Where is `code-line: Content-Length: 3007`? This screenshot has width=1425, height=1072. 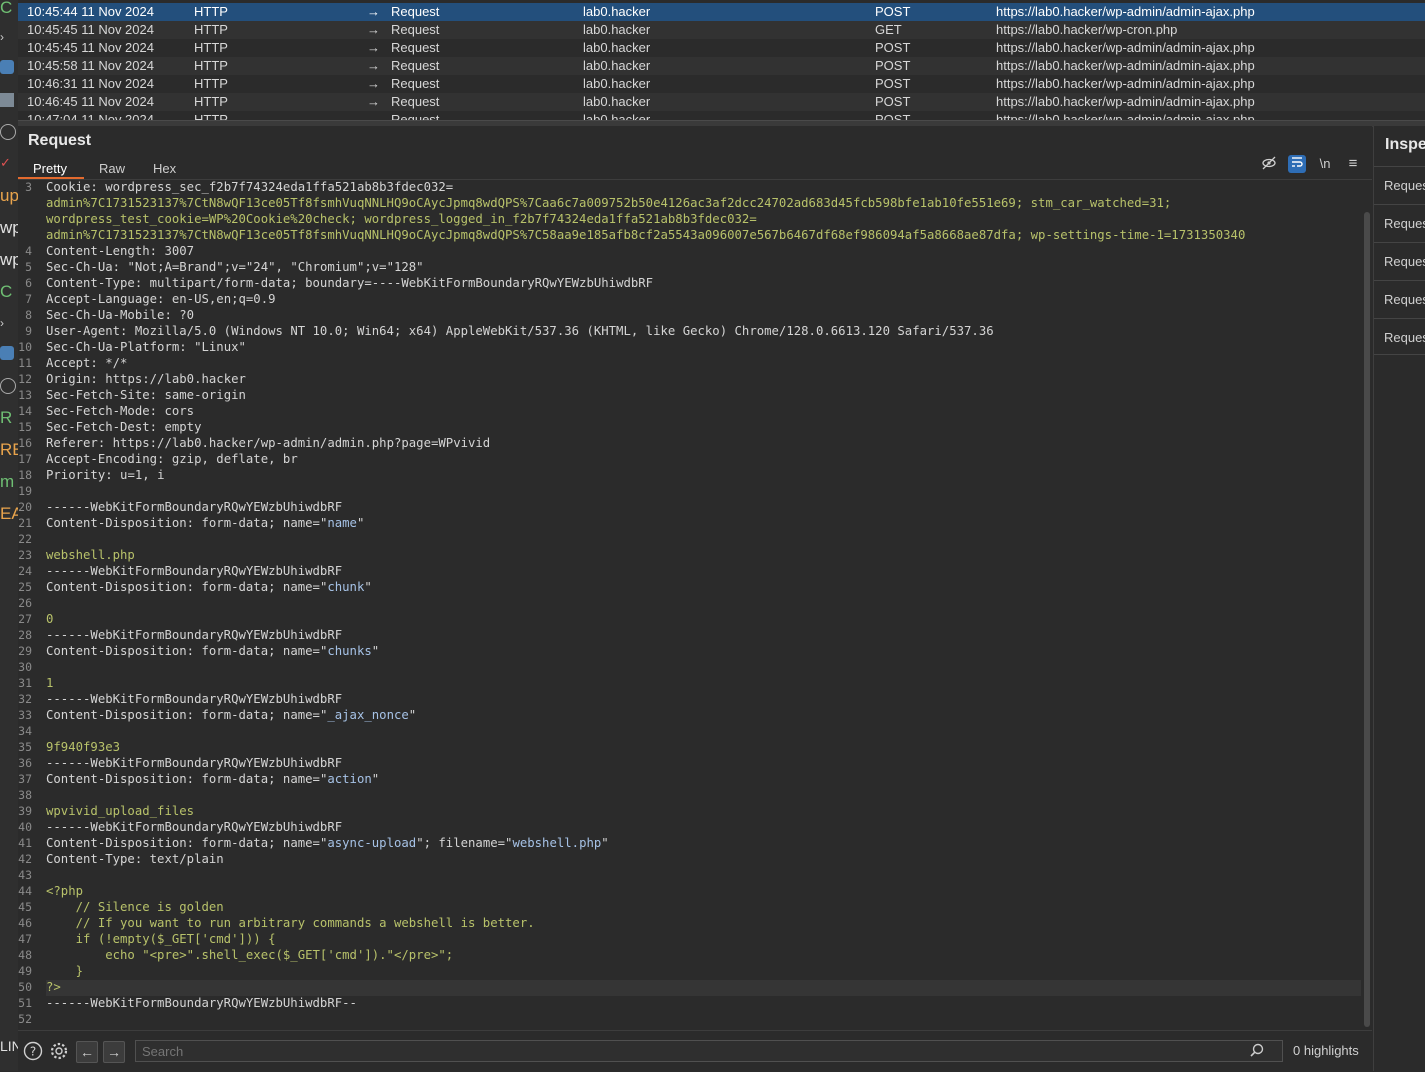 code-line: Content-Length: 3007 is located at coordinates (120, 251).